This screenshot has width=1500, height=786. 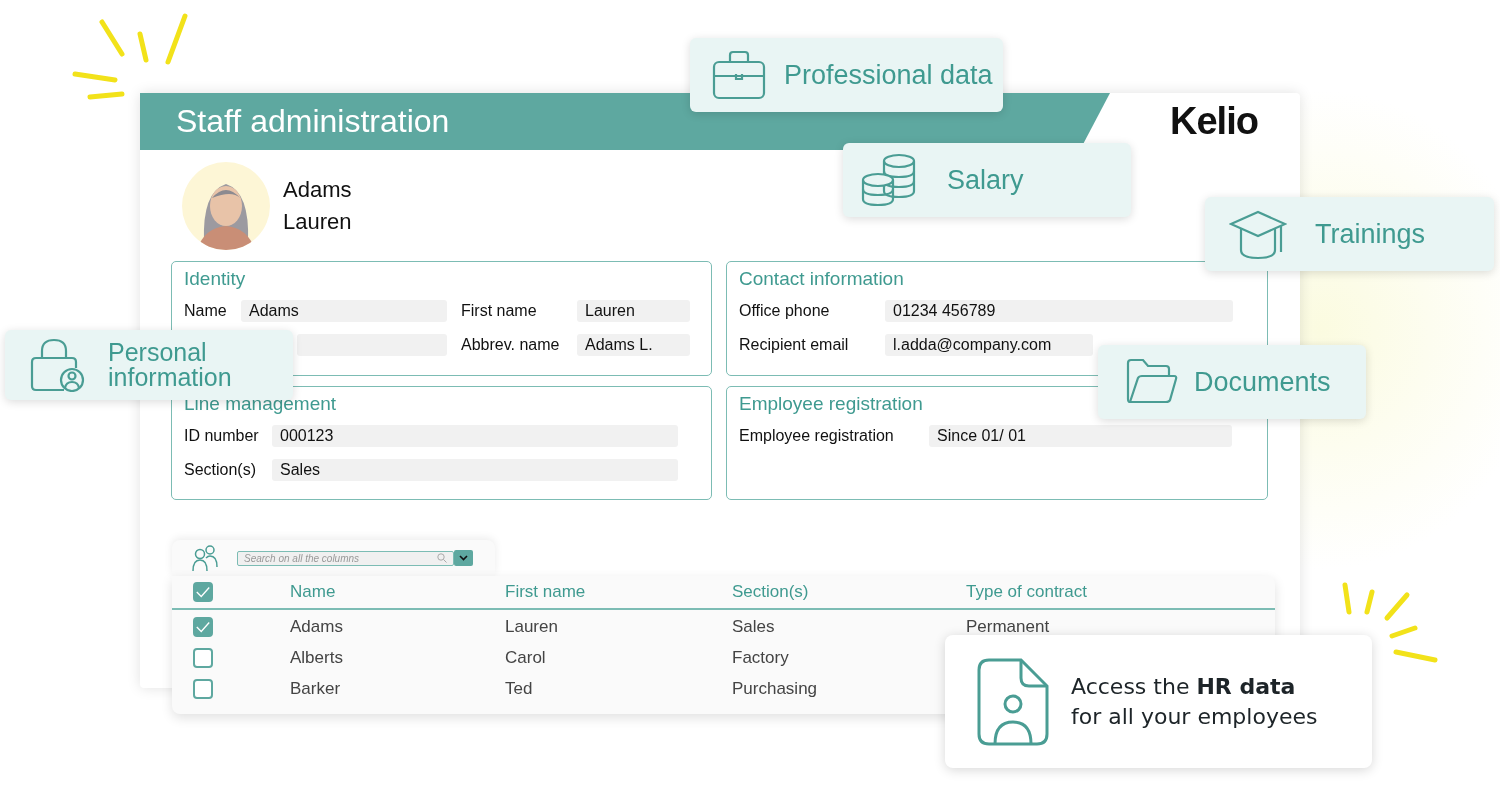 I want to click on input-field: 000123, so click(x=475, y=436).